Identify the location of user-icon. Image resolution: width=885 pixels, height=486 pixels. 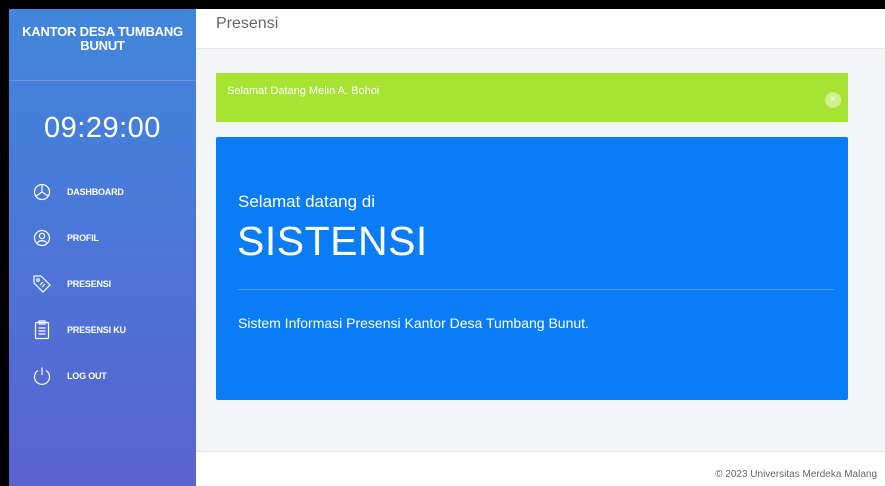
(42, 238).